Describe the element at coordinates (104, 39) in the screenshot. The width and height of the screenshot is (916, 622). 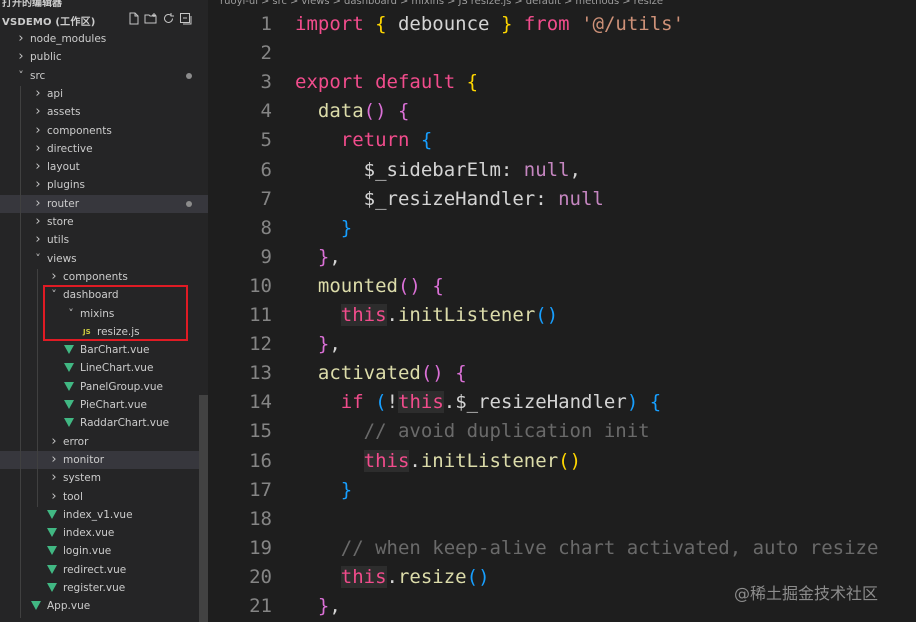
I see `tree-item: › node_modules` at that location.